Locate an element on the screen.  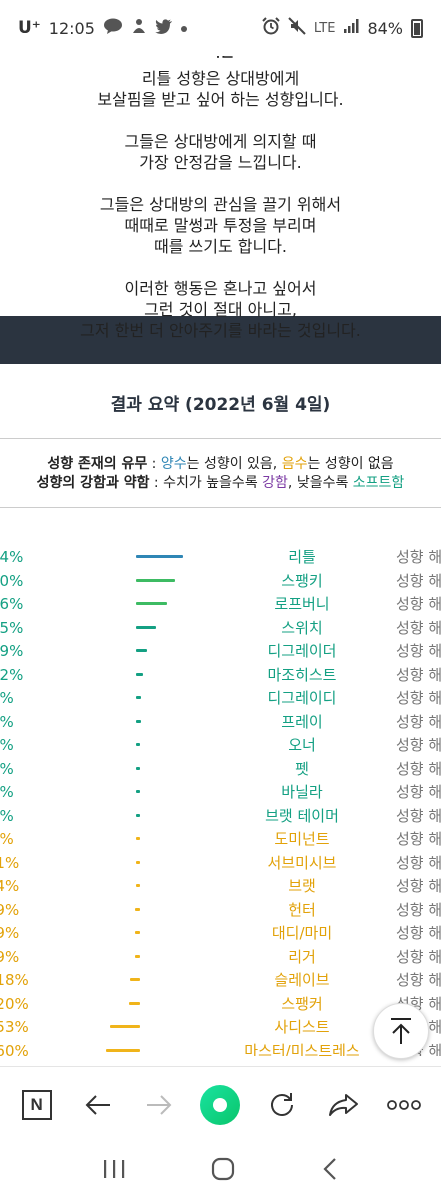
status-bar: U⁺ 12:05 LTE 84% is located at coordinates (220, 28).